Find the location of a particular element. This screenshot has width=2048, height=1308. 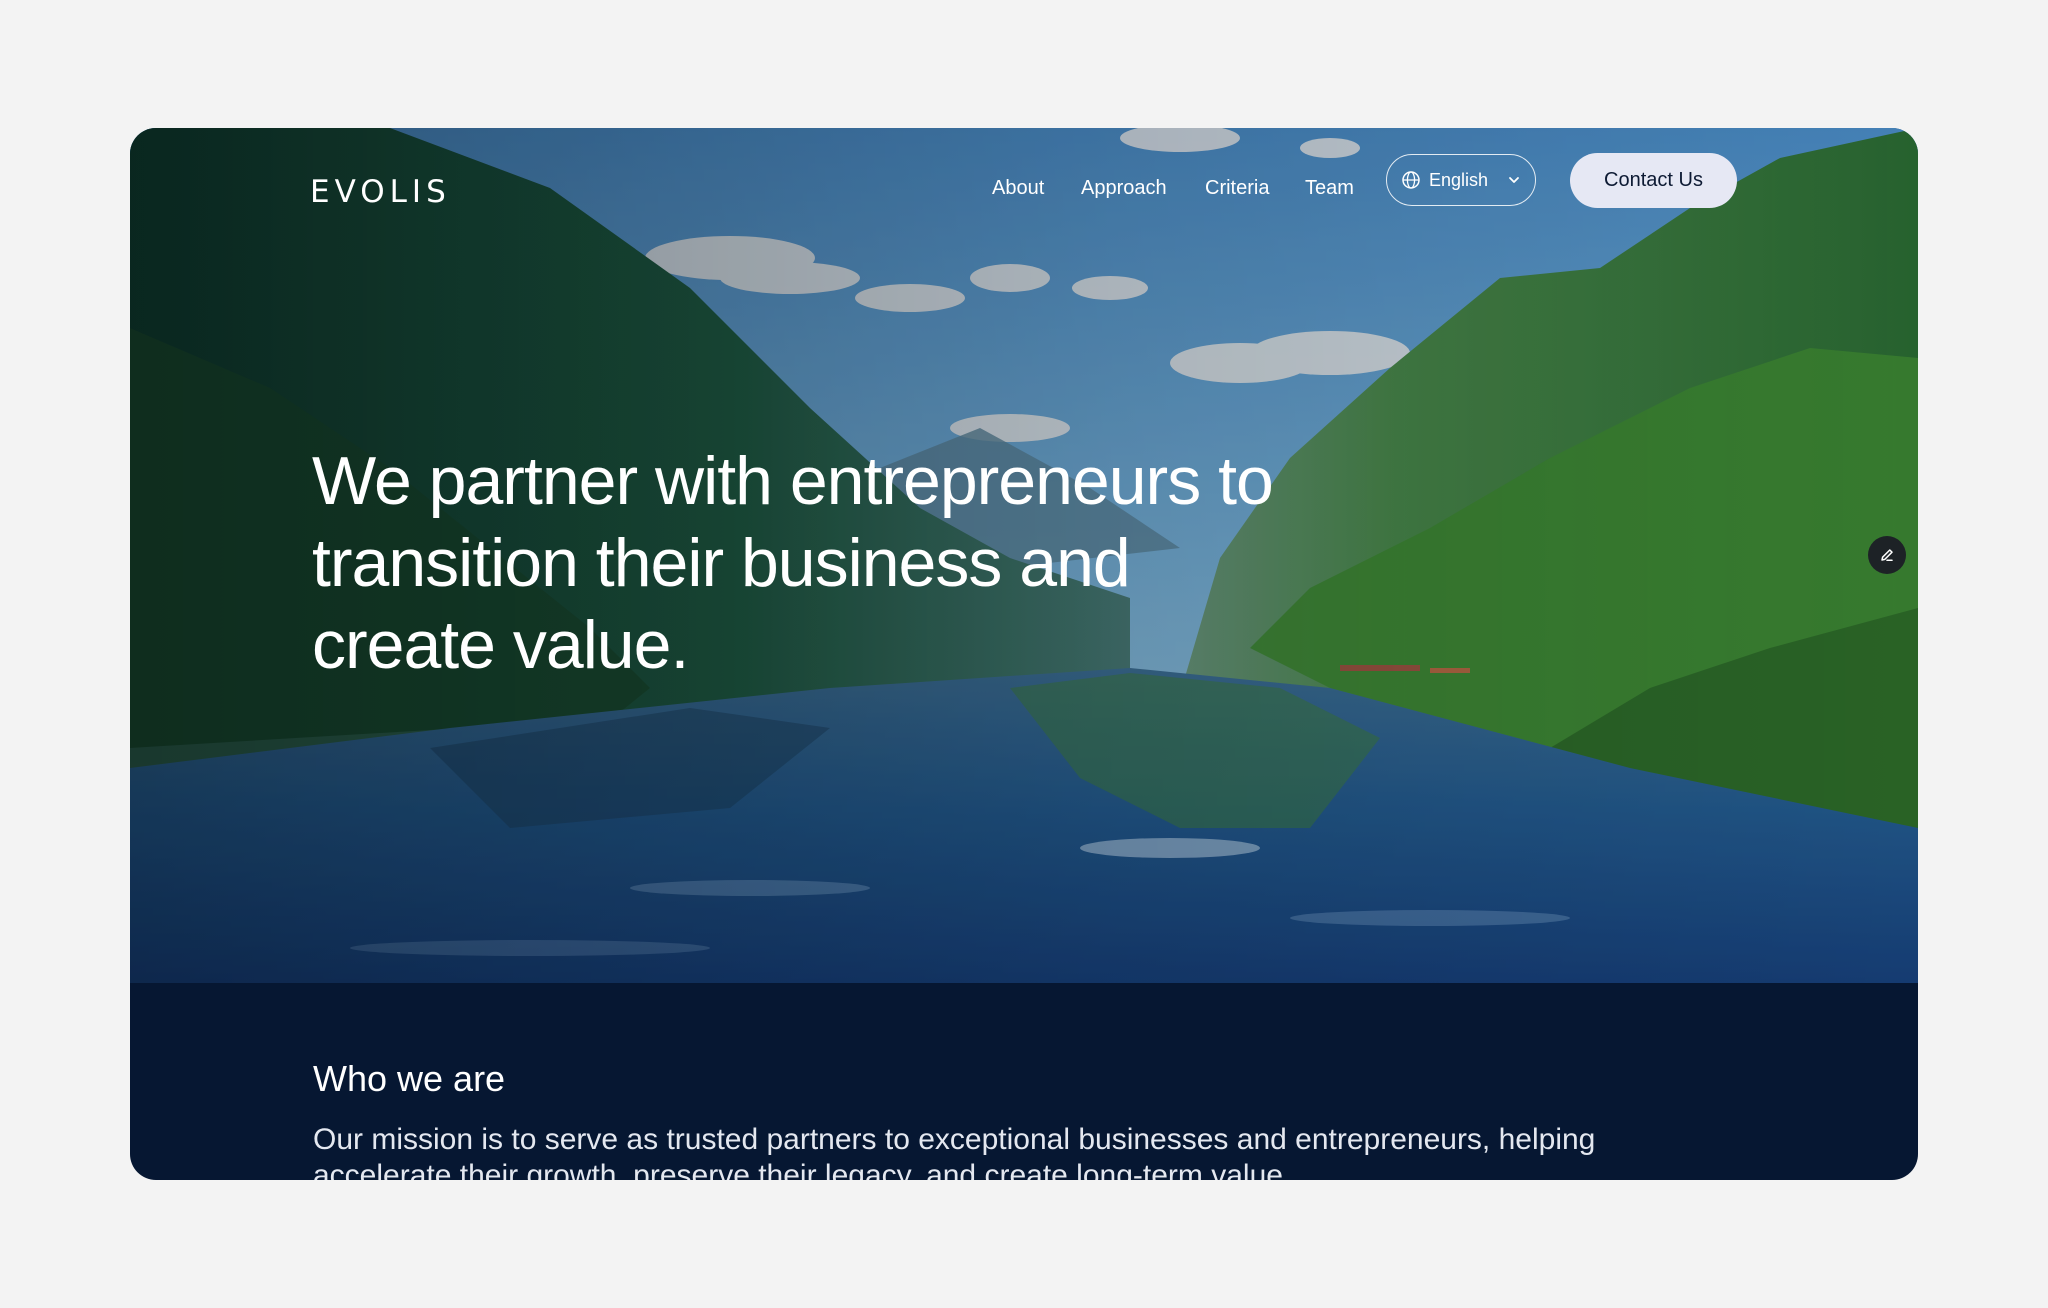

chevron-down-icon is located at coordinates (1514, 180).